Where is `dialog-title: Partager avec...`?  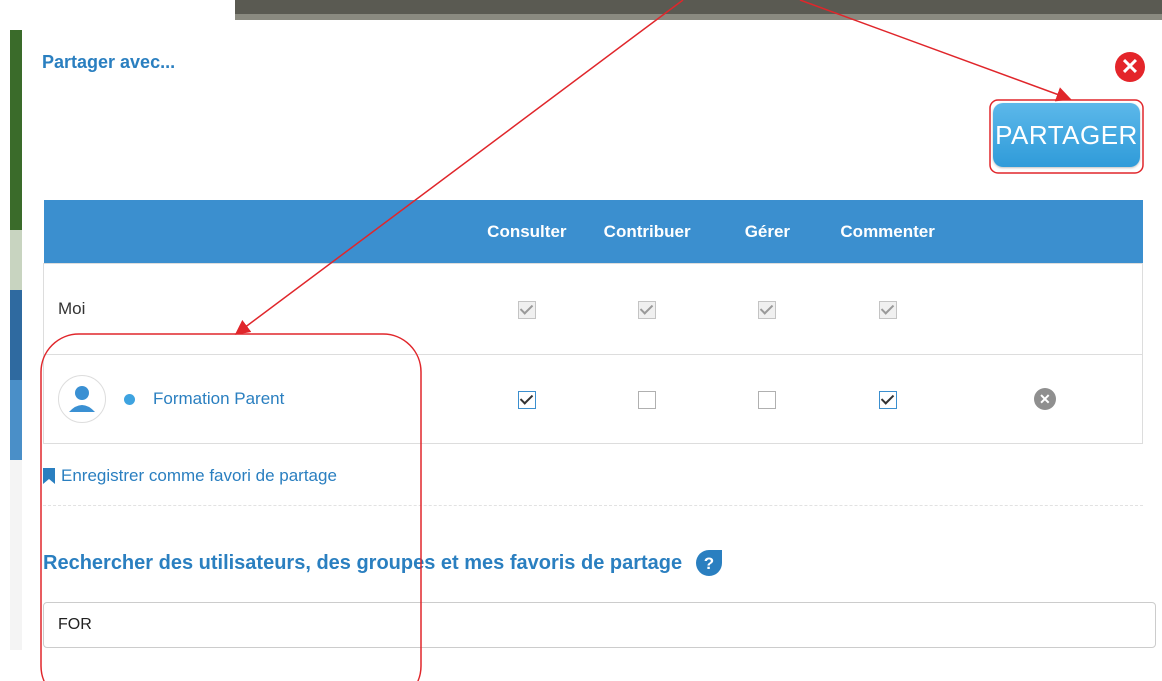 dialog-title: Partager avec... is located at coordinates (109, 62).